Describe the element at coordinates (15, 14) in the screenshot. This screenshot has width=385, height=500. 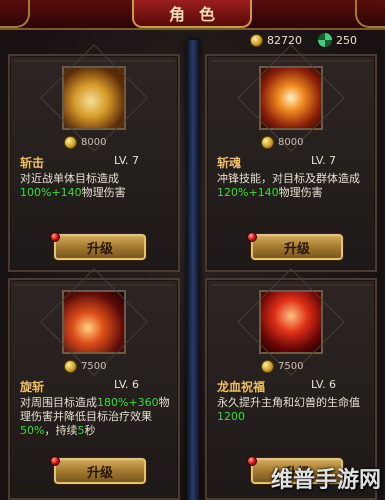
I see `header-corner-left` at that location.